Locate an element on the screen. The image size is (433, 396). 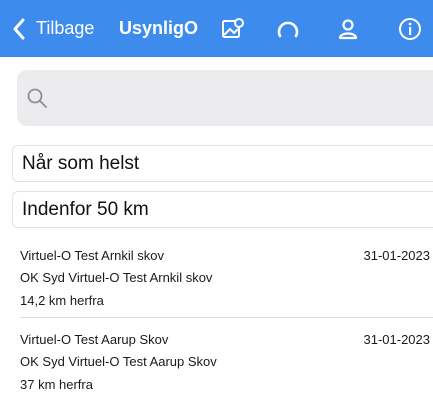
arc-progress-icon is located at coordinates (288, 29).